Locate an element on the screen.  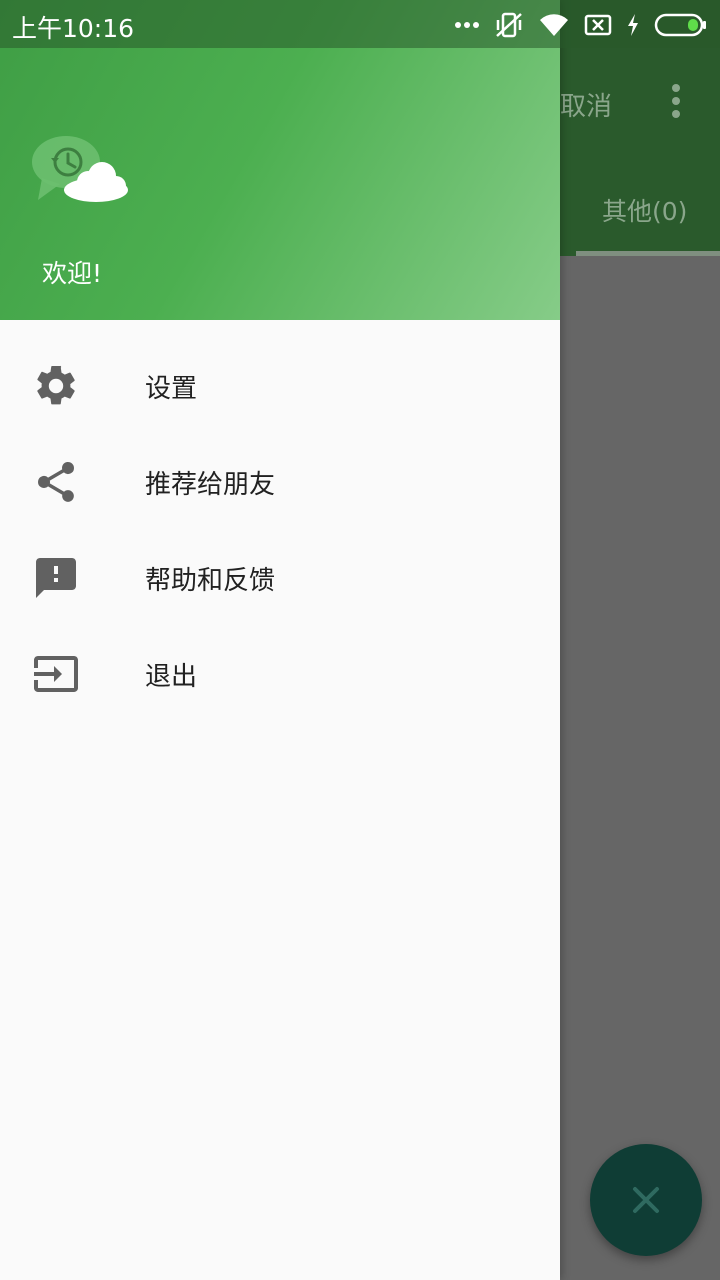
close-fab-button is located at coordinates (646, 1200).